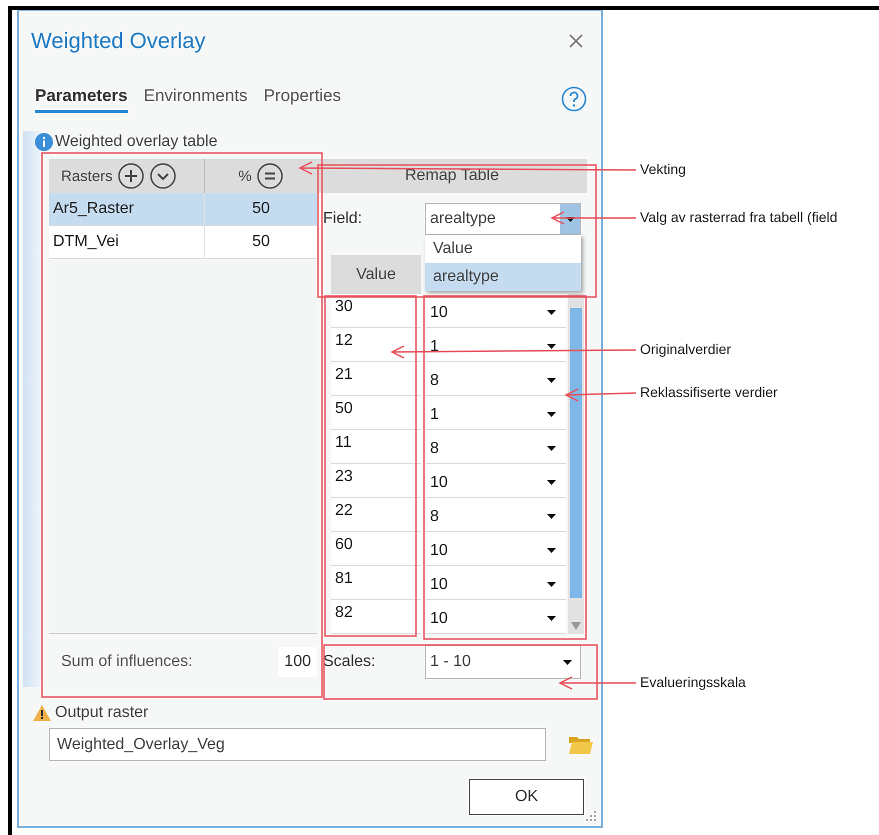 This screenshot has height=835, width=879. Describe the element at coordinates (693, 682) in the screenshot. I see `annotation-label: Evalueringsskala` at that location.